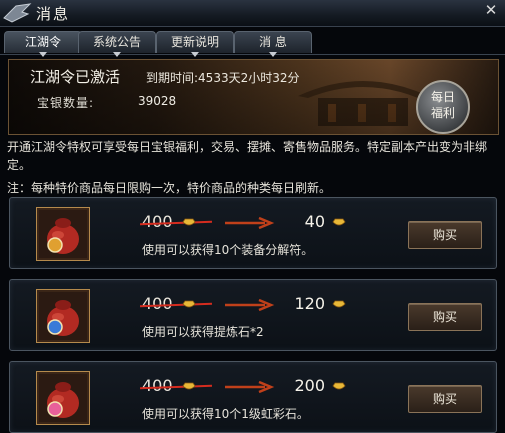 This screenshot has height=433, width=505. Describe the element at coordinates (17, 13) in the screenshot. I see `window-ornament-icon` at that location.